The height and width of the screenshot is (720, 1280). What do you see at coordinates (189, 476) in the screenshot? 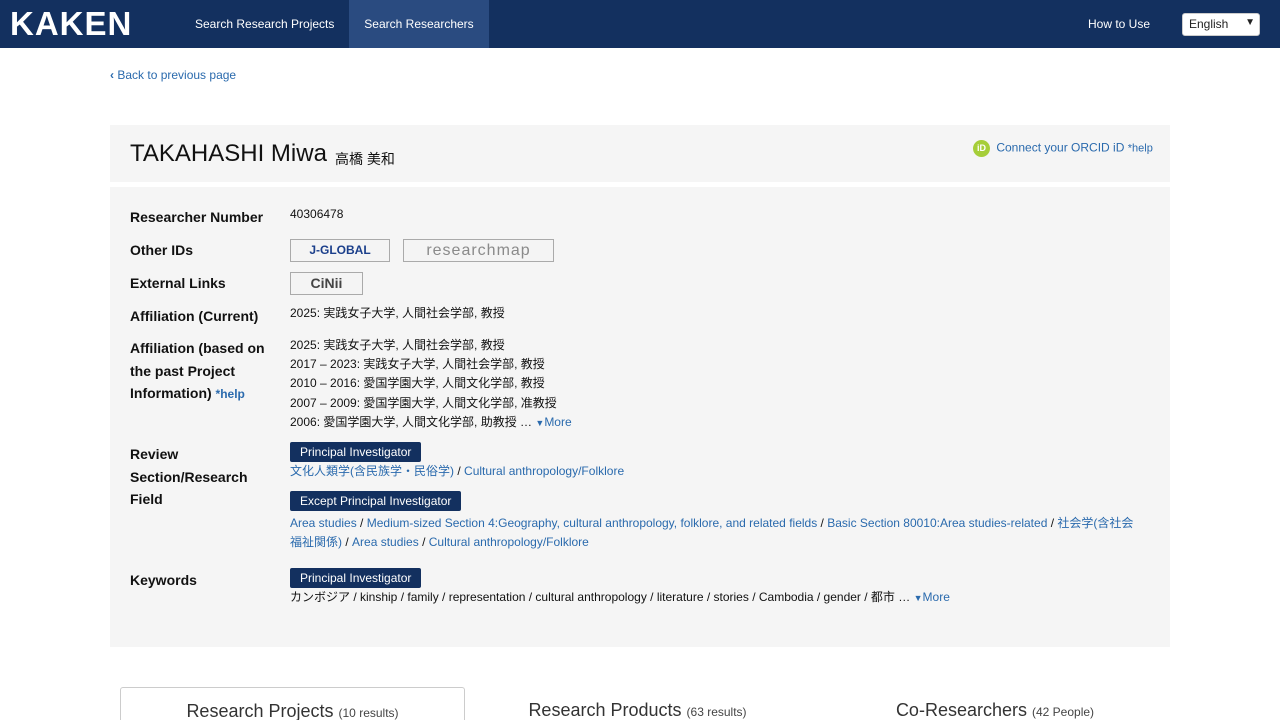
I see `review-label-line: Section/Research` at bounding box center [189, 476].